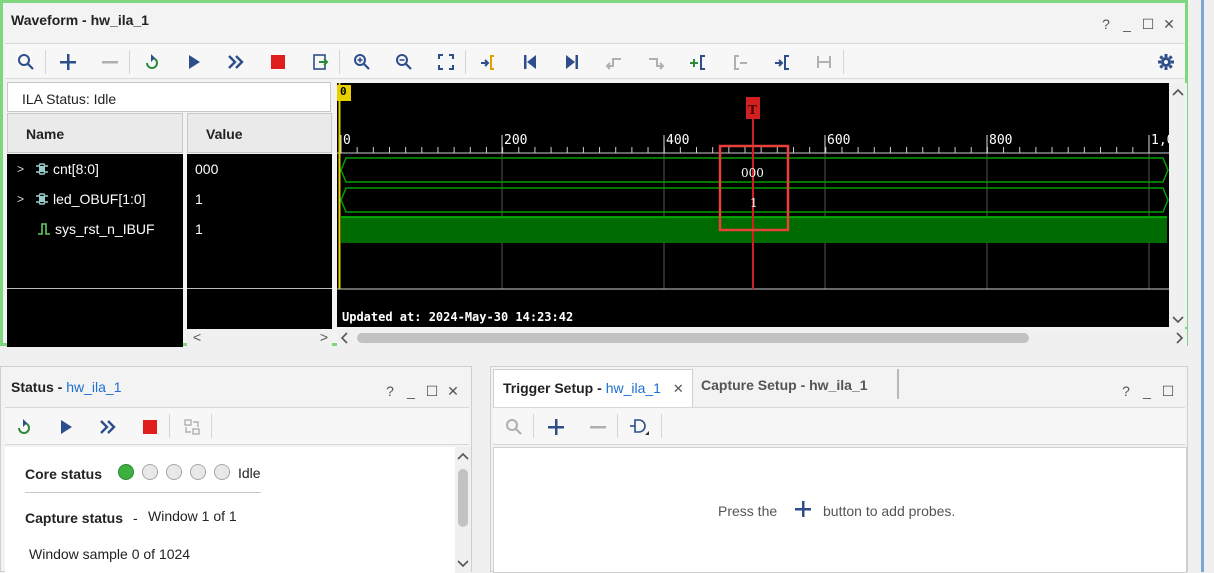  What do you see at coordinates (762, 338) in the screenshot?
I see `waveform-hscrollbar` at bounding box center [762, 338].